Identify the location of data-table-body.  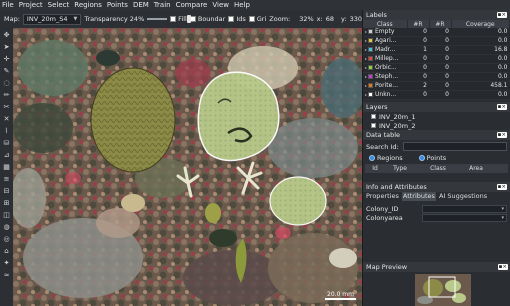
(436, 178).